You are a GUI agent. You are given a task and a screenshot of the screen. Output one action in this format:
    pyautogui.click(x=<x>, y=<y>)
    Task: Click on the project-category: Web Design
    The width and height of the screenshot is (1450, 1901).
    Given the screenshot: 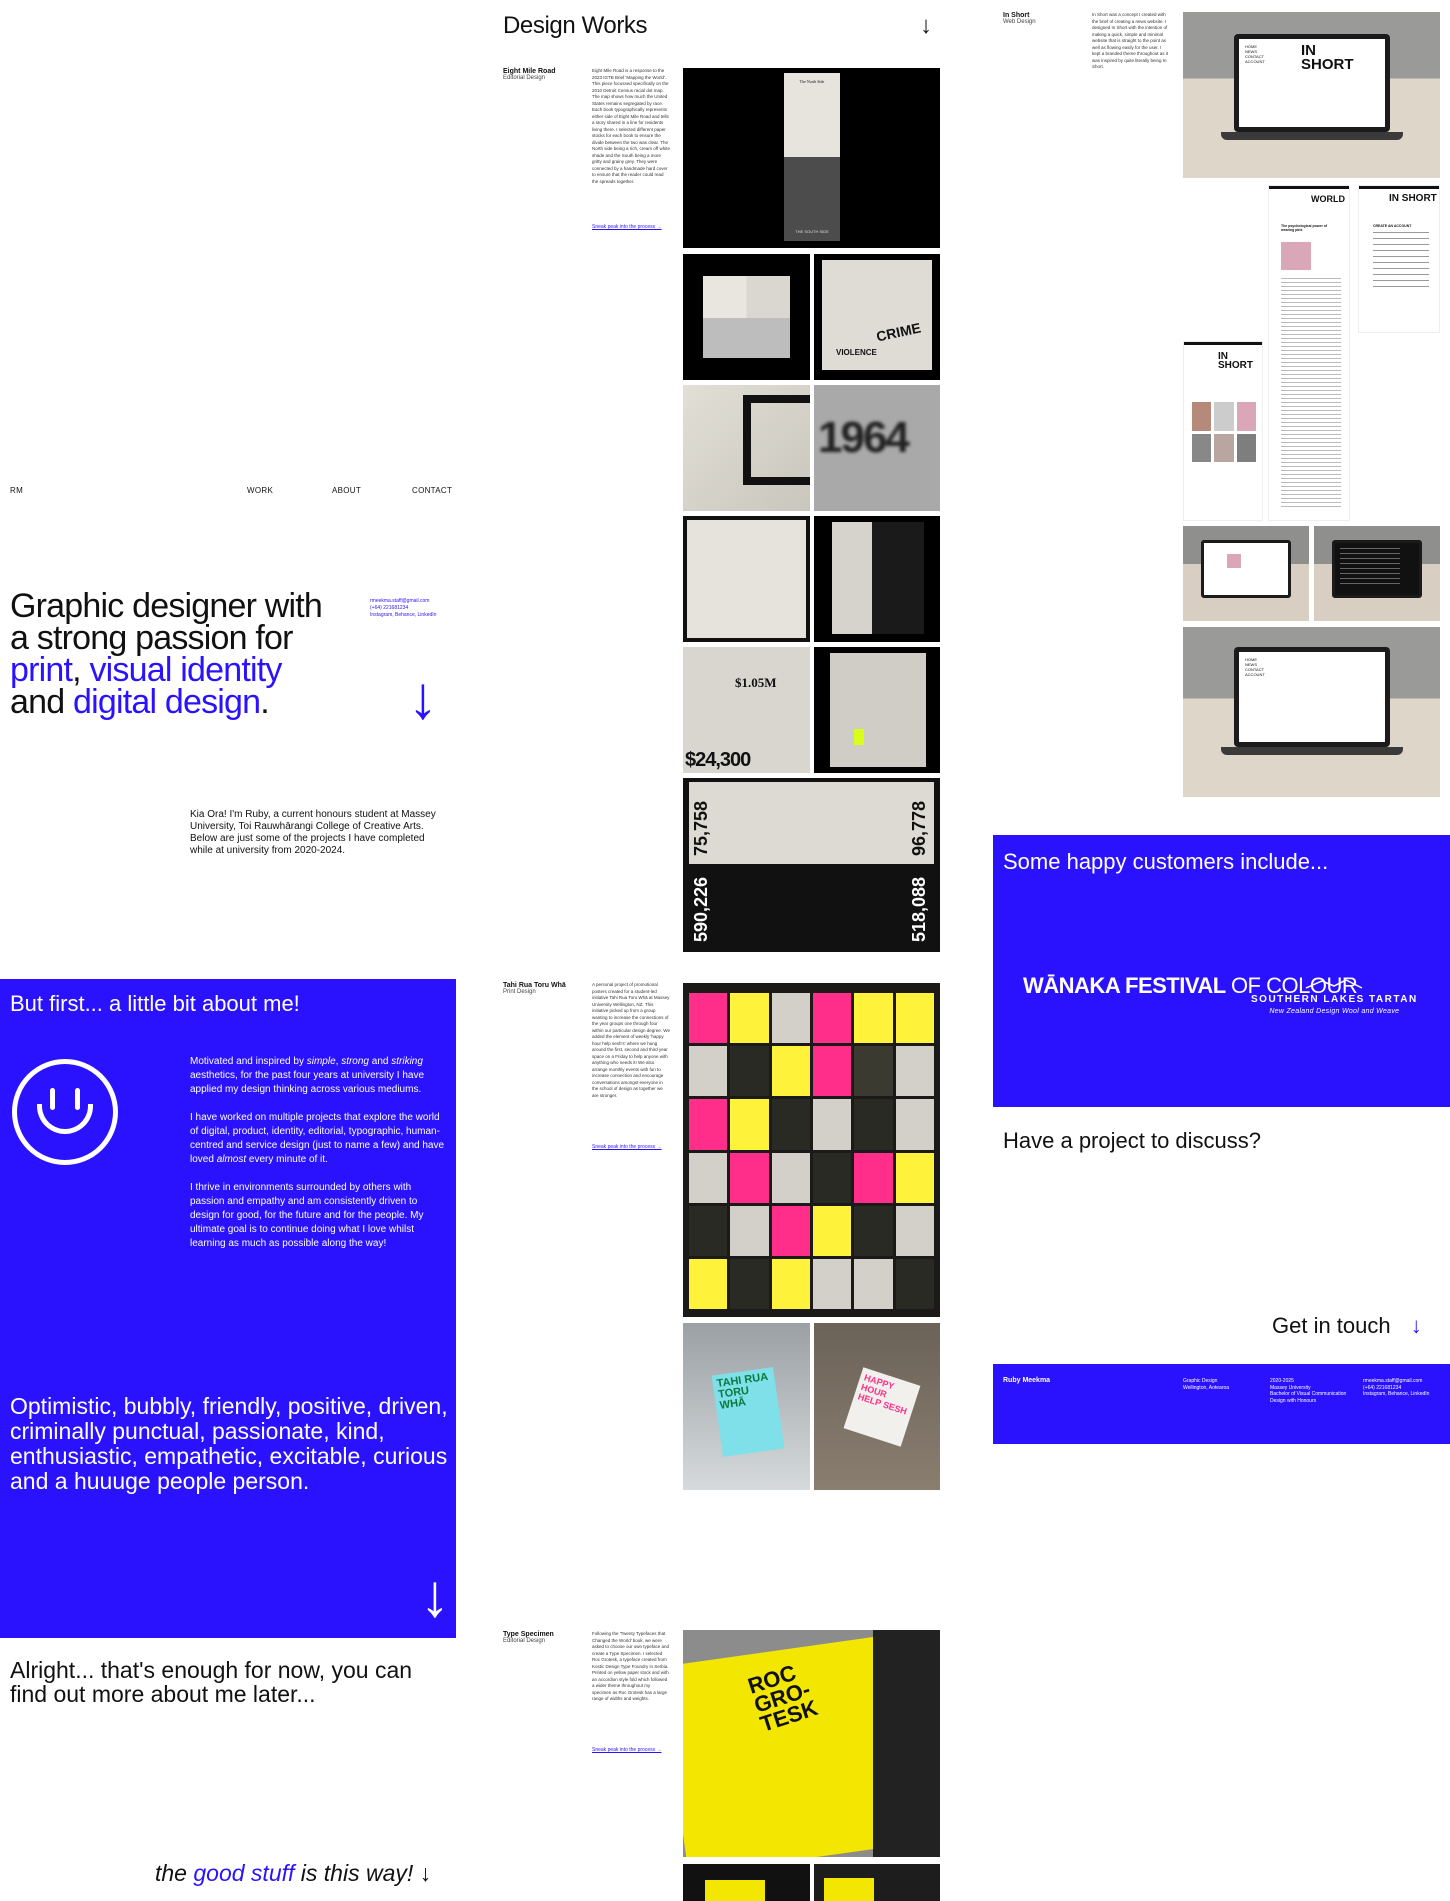 What is the action you would take?
    pyautogui.click(x=1019, y=22)
    